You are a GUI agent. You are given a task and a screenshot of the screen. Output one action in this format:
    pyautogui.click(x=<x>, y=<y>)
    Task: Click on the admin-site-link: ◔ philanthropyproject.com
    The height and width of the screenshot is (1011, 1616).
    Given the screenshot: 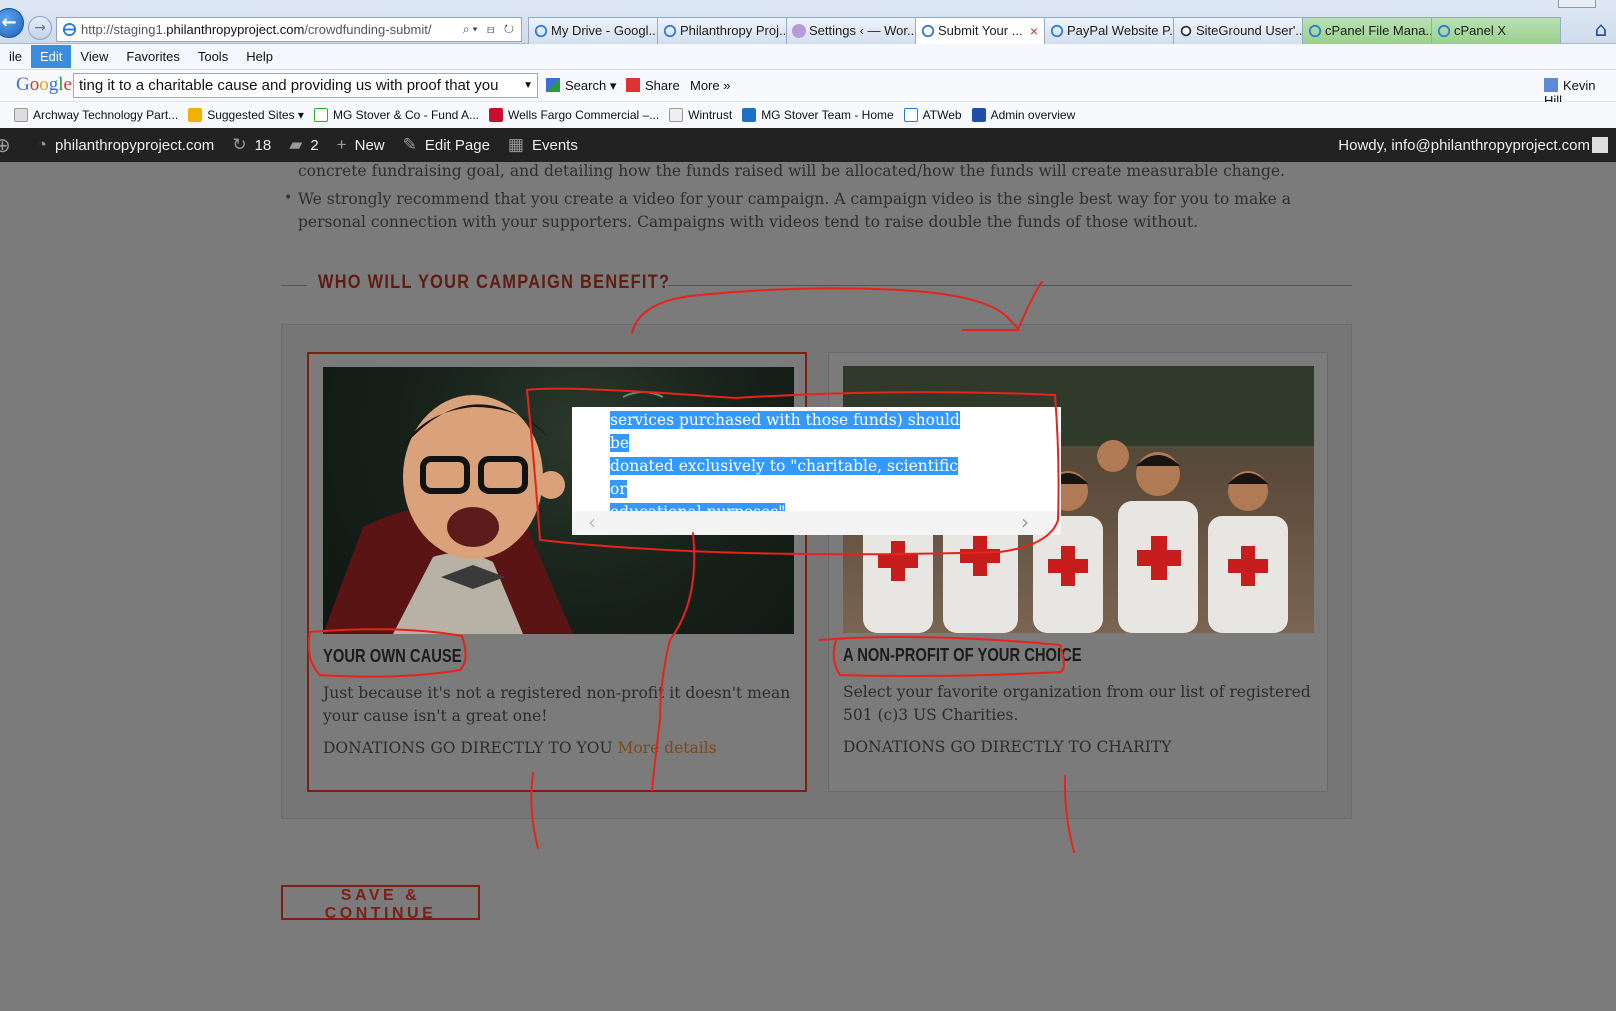 What is the action you would take?
    pyautogui.click(x=126, y=145)
    